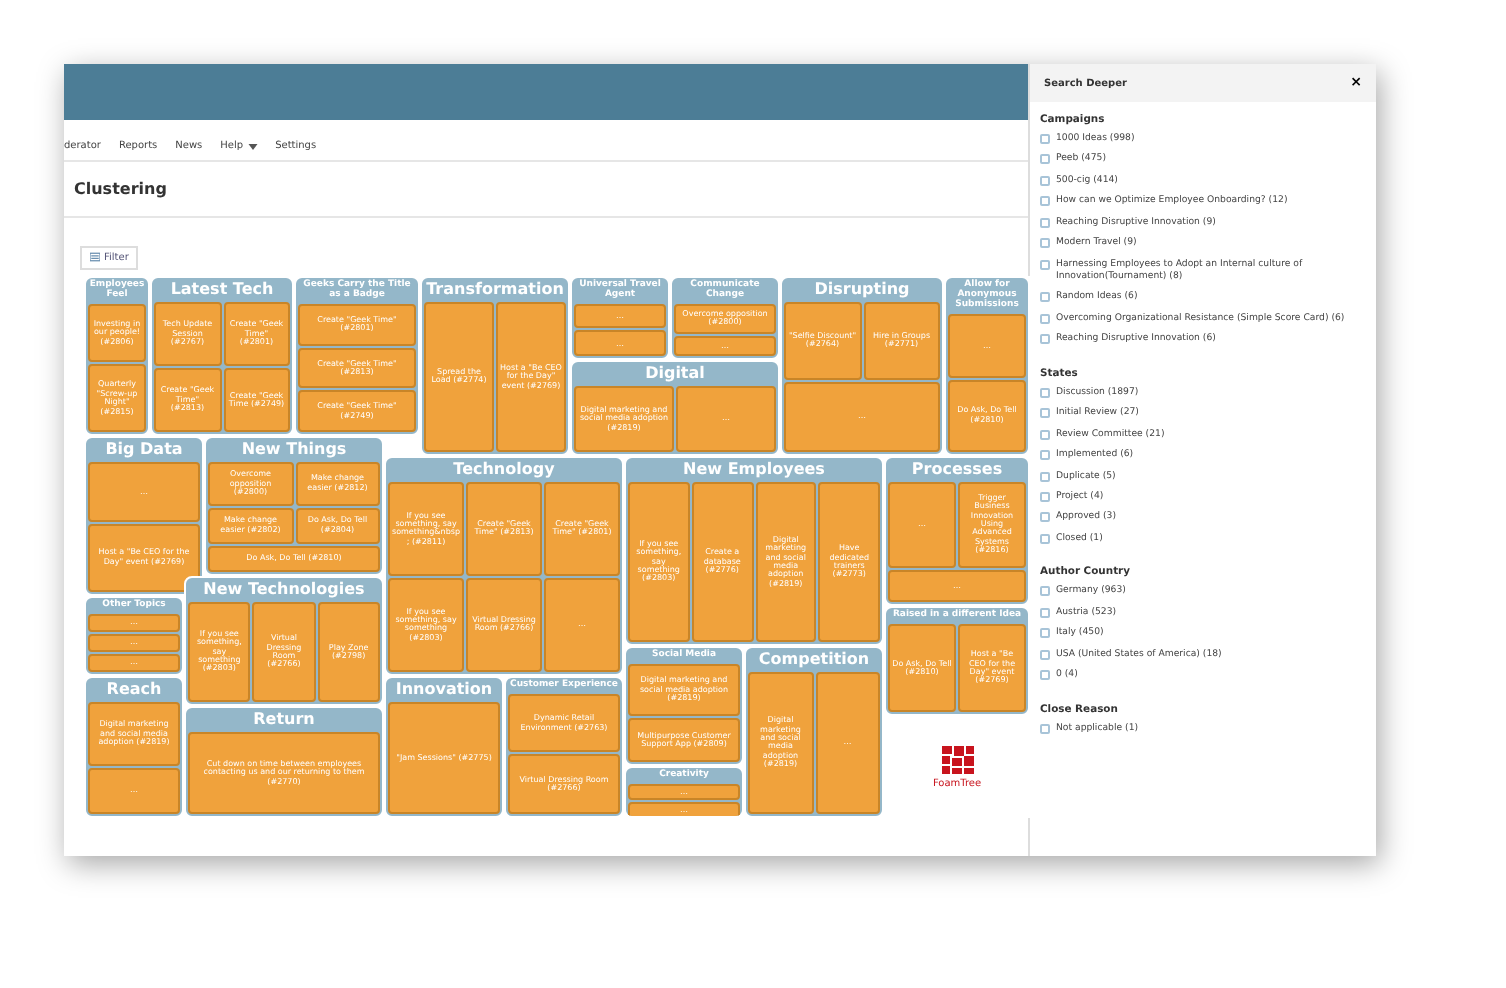 The height and width of the screenshot is (988, 1506). I want to click on page-title: Clustering, so click(546, 190).